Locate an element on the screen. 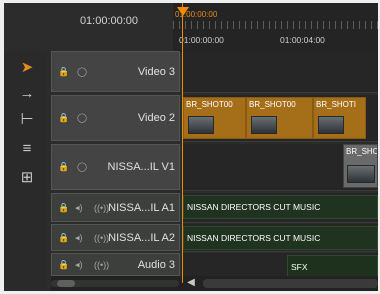  lane-a2: NISSAN DIRECTORS CUT MUSIC is located at coordinates (280, 238).